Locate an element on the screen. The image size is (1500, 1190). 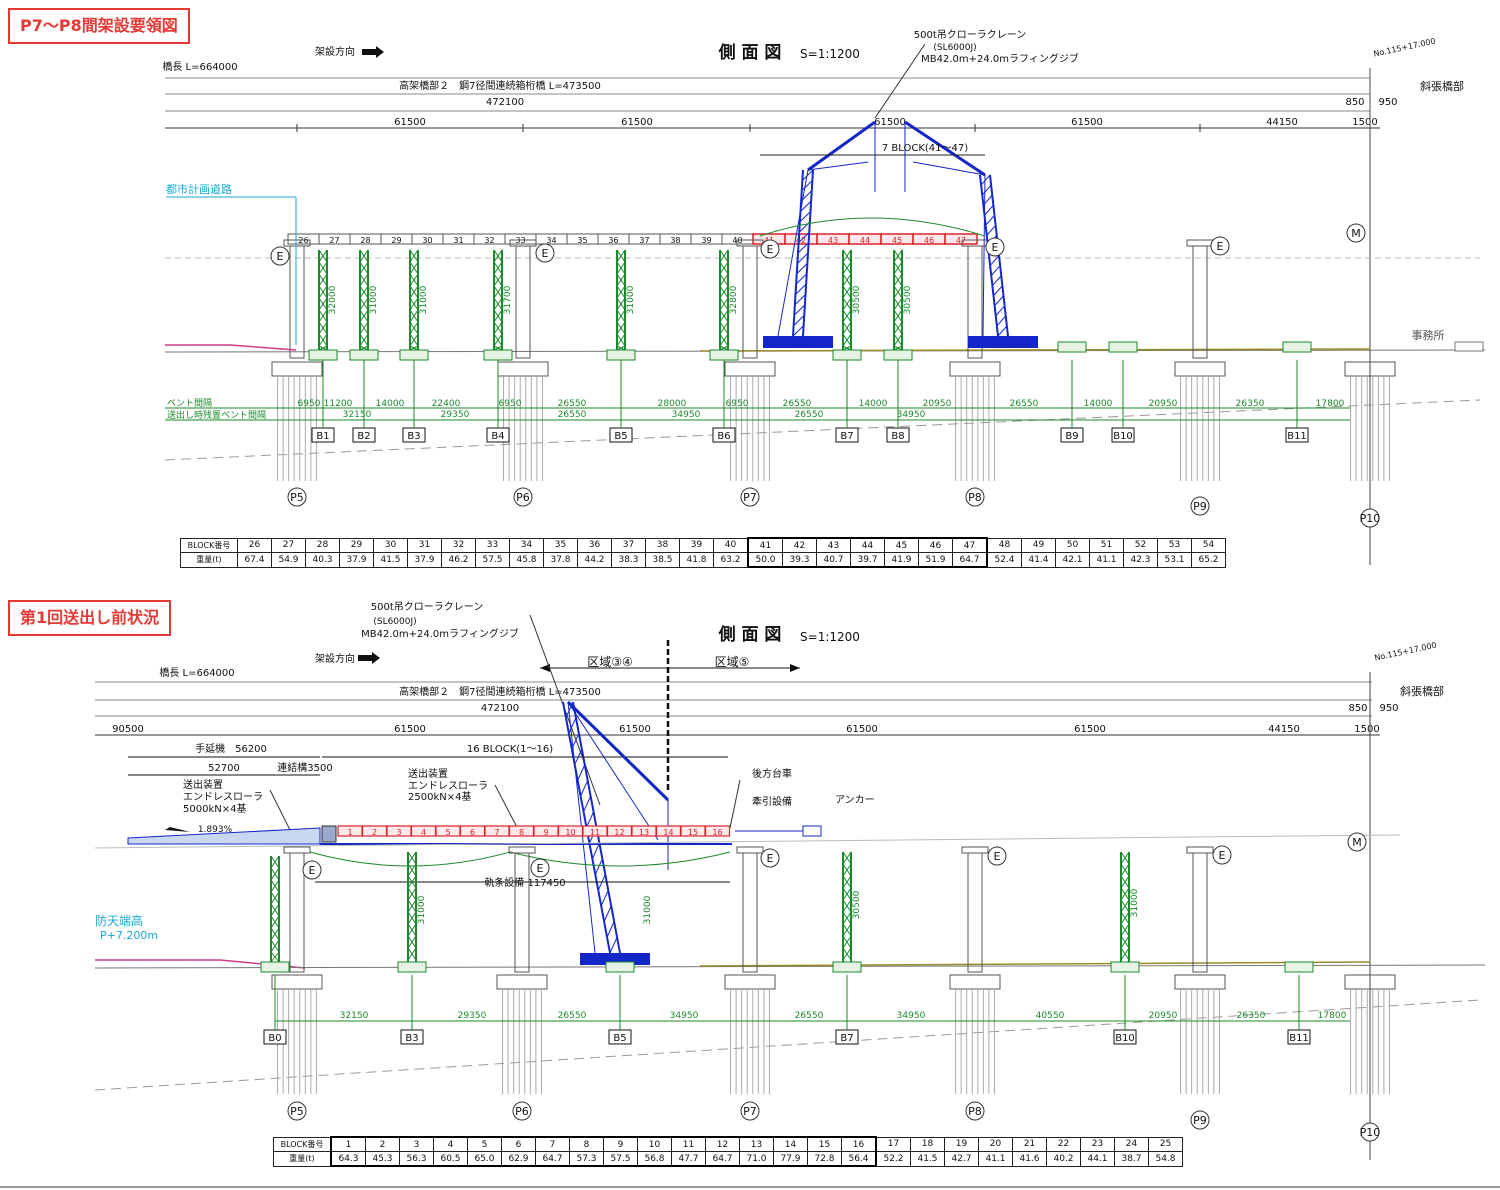
table-cell: 14 is located at coordinates (790, 1144).